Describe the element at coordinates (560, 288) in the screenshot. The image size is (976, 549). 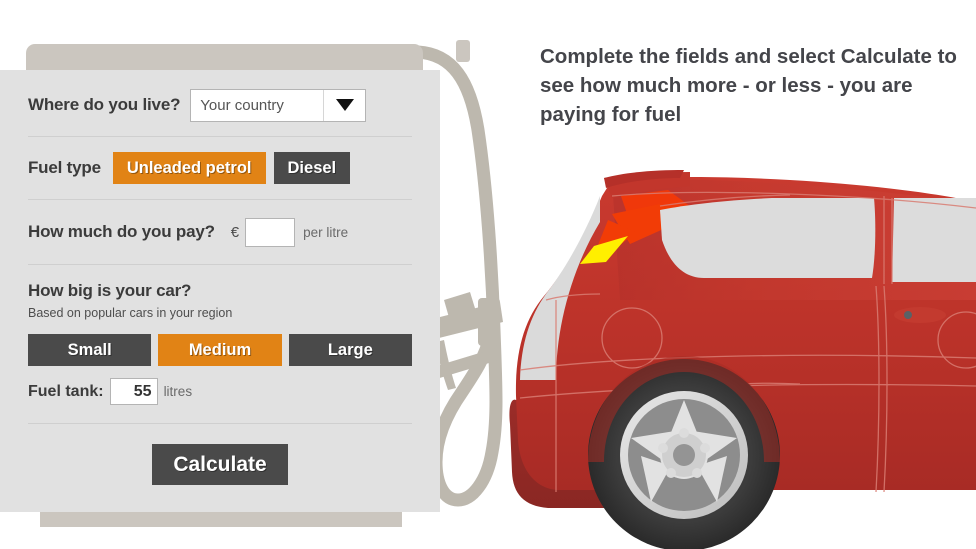
I see `rear-pillar-shadow` at that location.